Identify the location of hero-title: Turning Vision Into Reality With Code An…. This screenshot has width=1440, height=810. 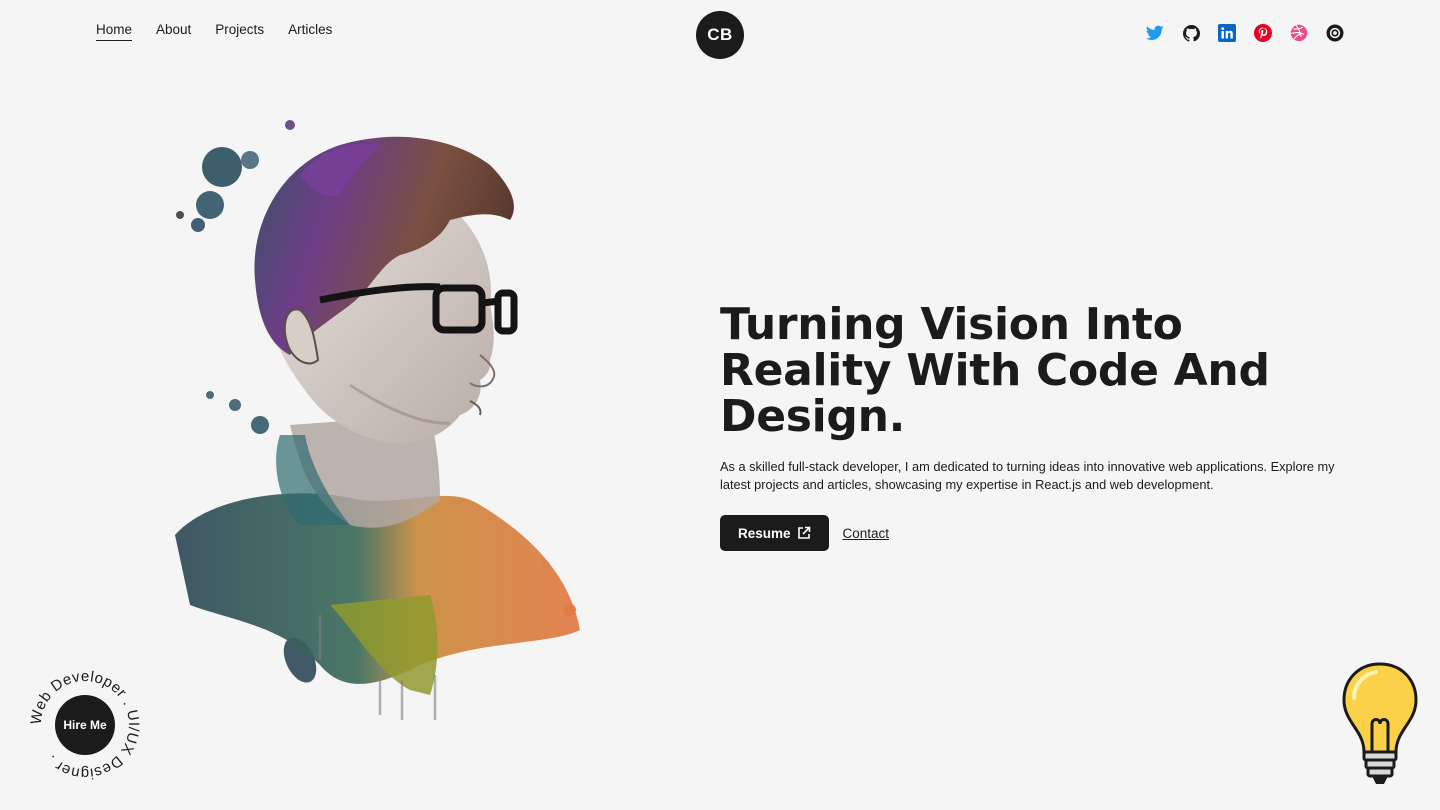
(1040, 371).